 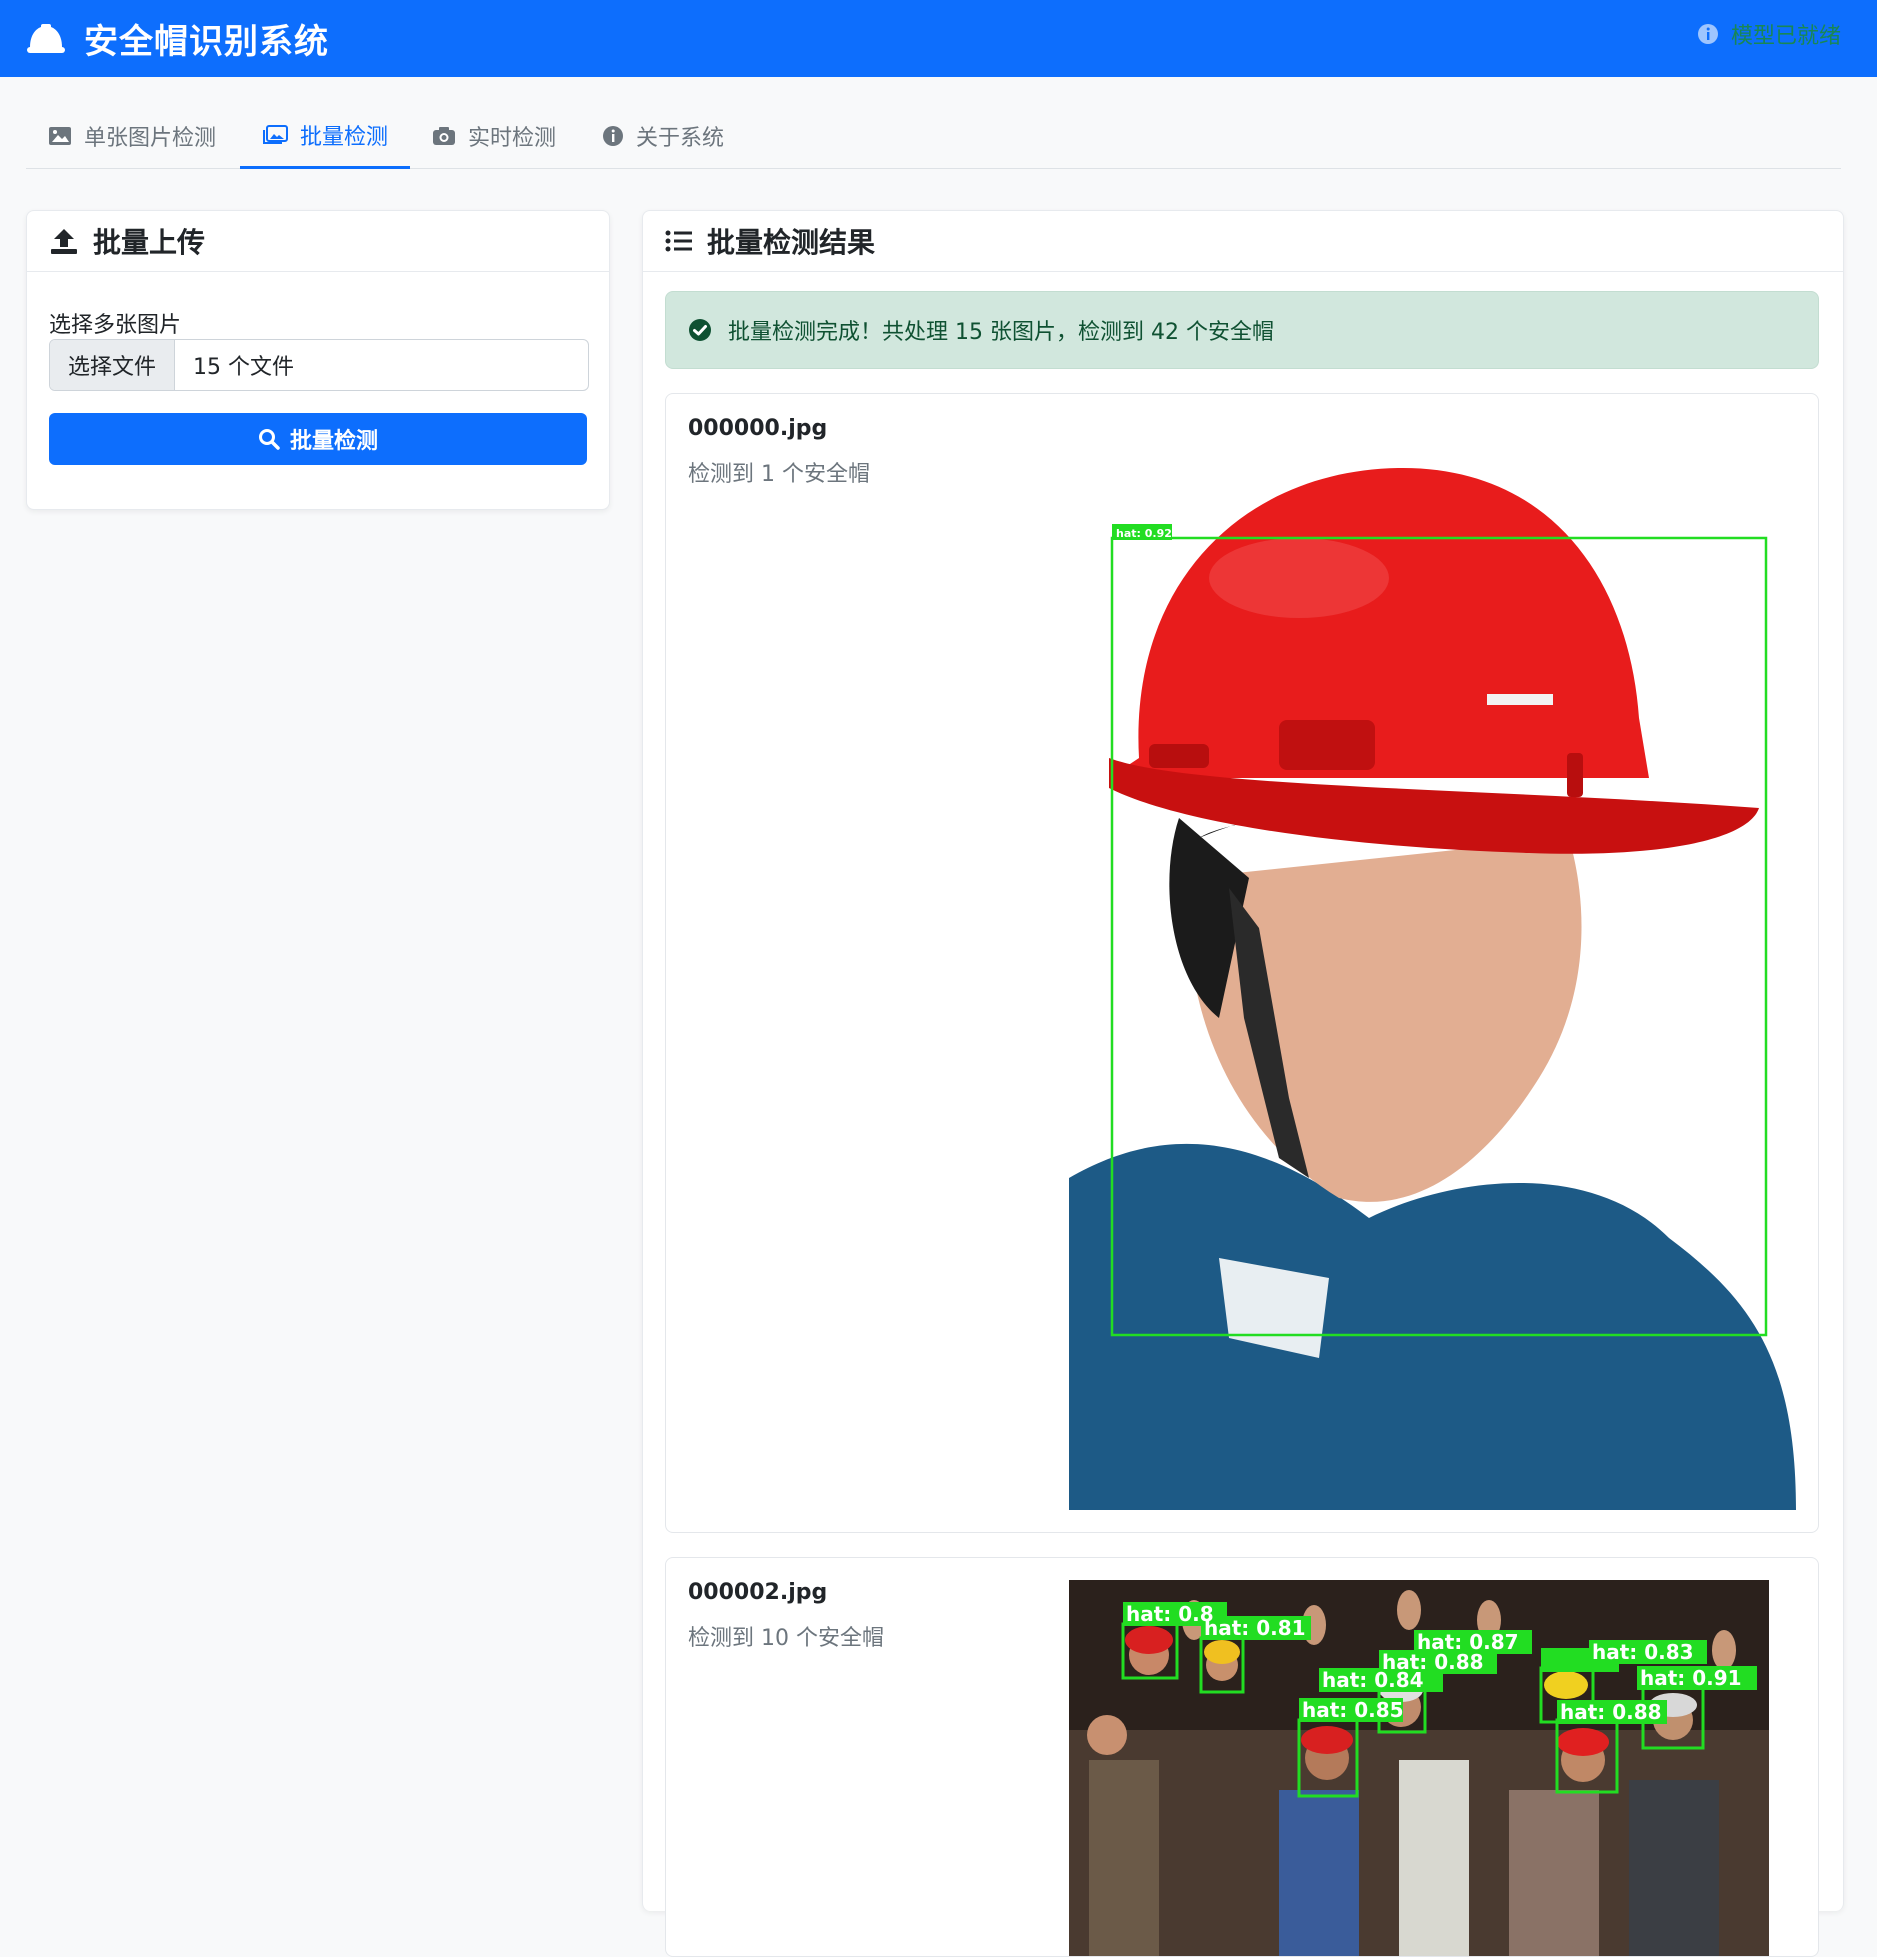 What do you see at coordinates (64, 241) in the screenshot?
I see `upload-icon` at bounding box center [64, 241].